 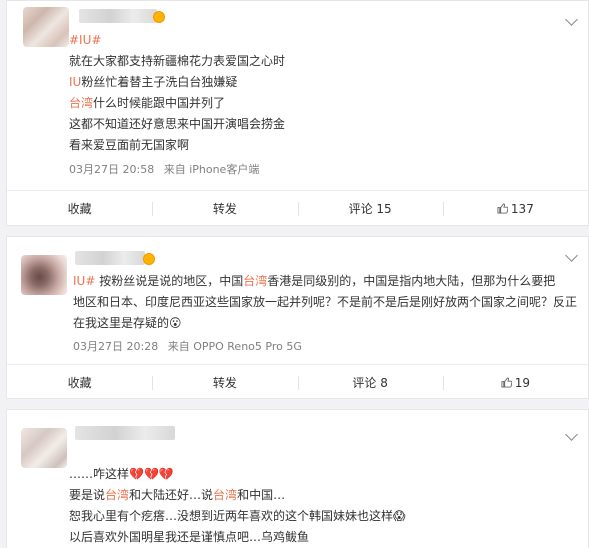 I want to click on text-segment: 粉丝忙着替主子洗白台独嫌疑, so click(x=159, y=82).